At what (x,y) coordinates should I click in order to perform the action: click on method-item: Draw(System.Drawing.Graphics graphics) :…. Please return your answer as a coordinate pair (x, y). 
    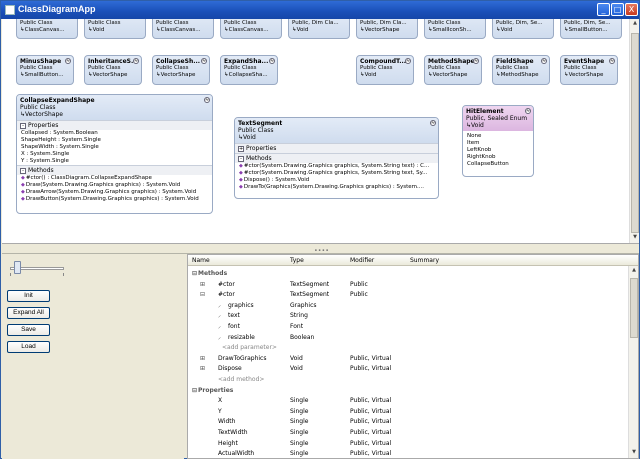
    Looking at the image, I should click on (114, 185).